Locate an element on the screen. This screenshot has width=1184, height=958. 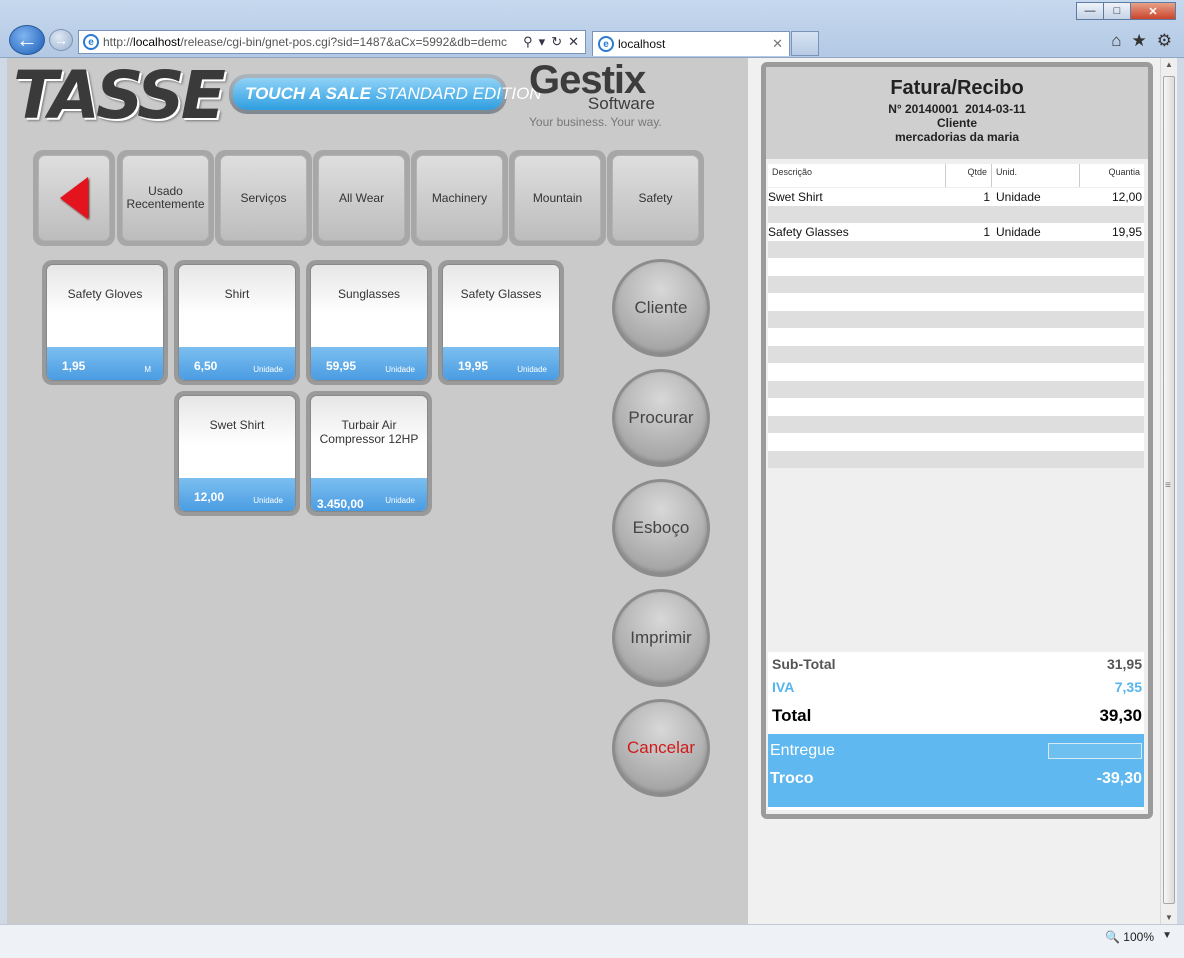
col-unit: Unid. is located at coordinates (1036, 175).